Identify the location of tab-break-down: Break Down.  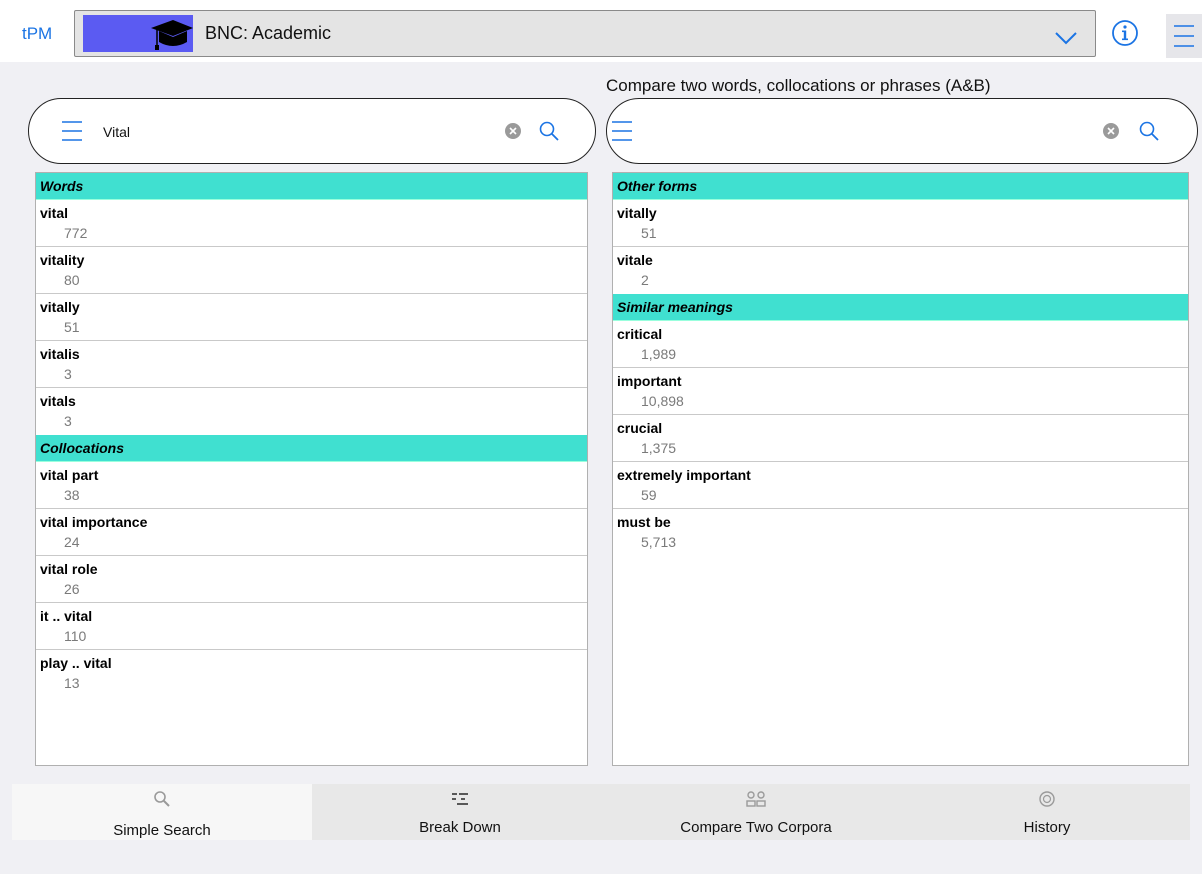
(460, 812).